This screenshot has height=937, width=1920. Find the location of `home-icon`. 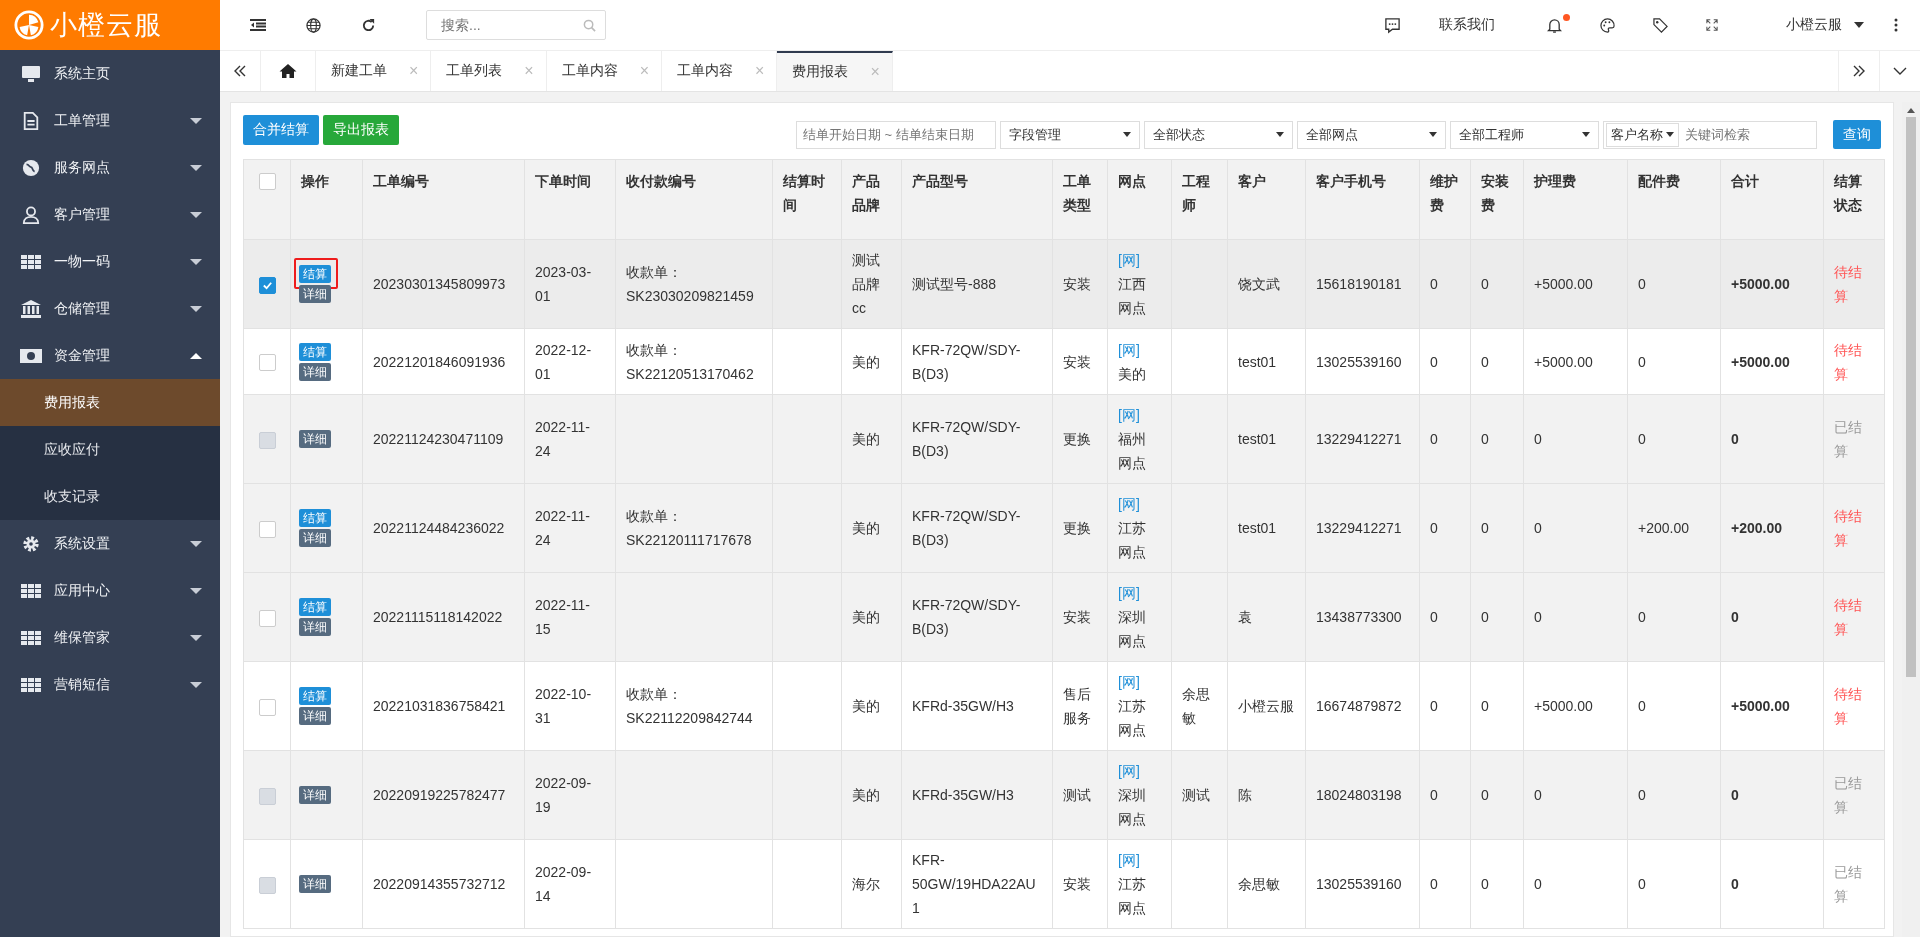

home-icon is located at coordinates (288, 71).